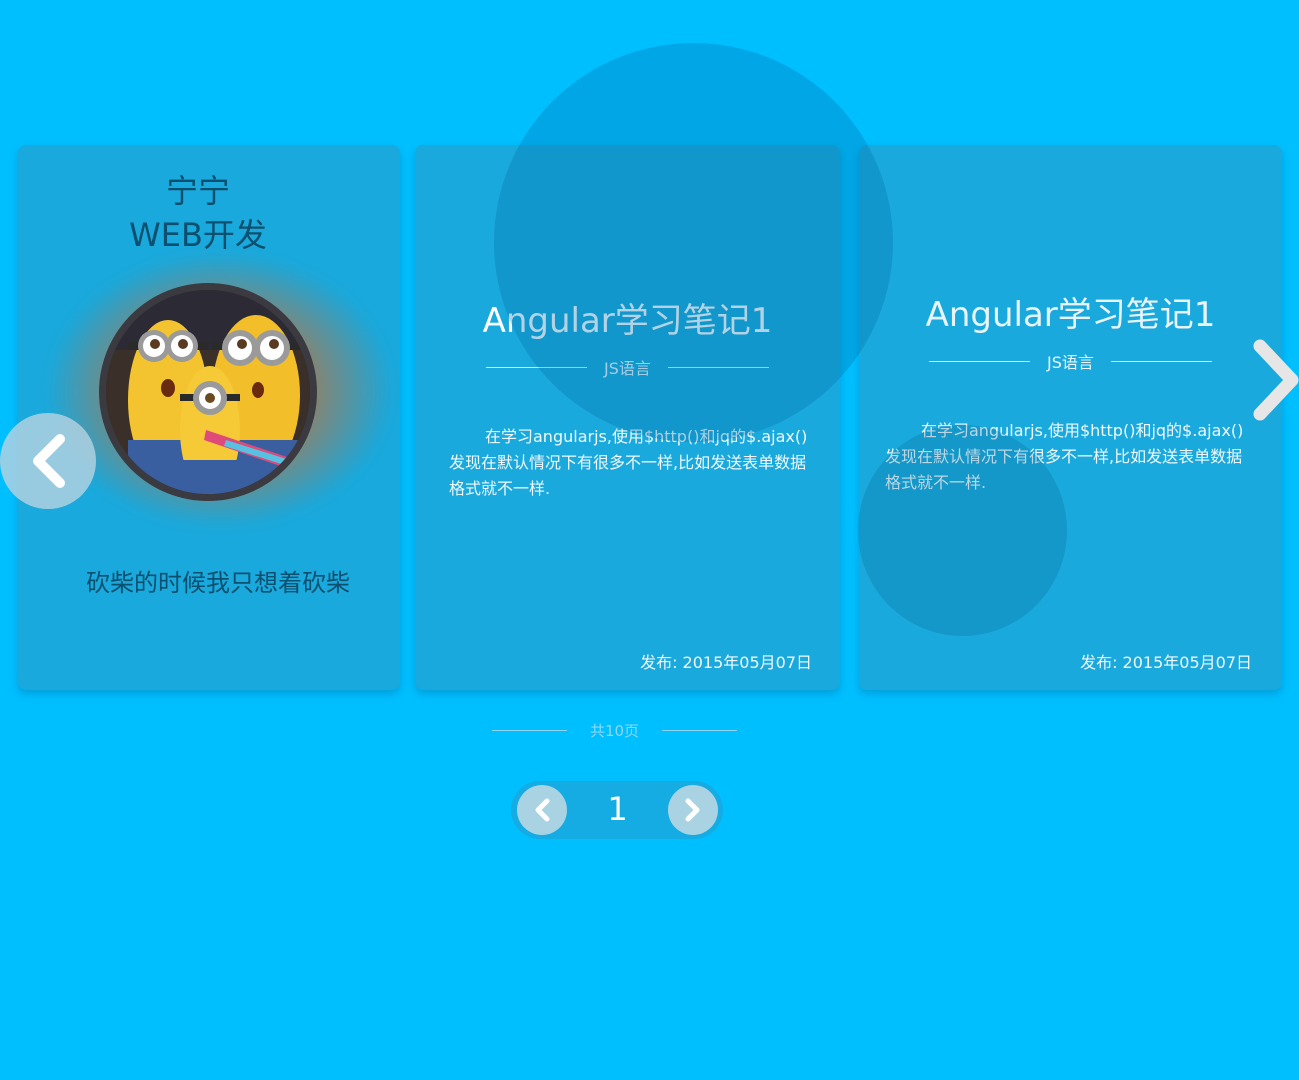 This screenshot has width=1299, height=1080. I want to click on profile-motto: 砍柴的时候我只想着砍柴, so click(218, 583).